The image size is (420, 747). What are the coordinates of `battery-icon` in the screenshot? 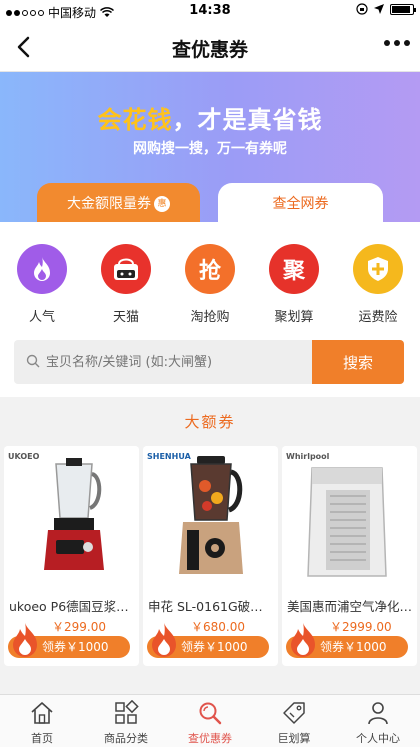 It's located at (403, 9).